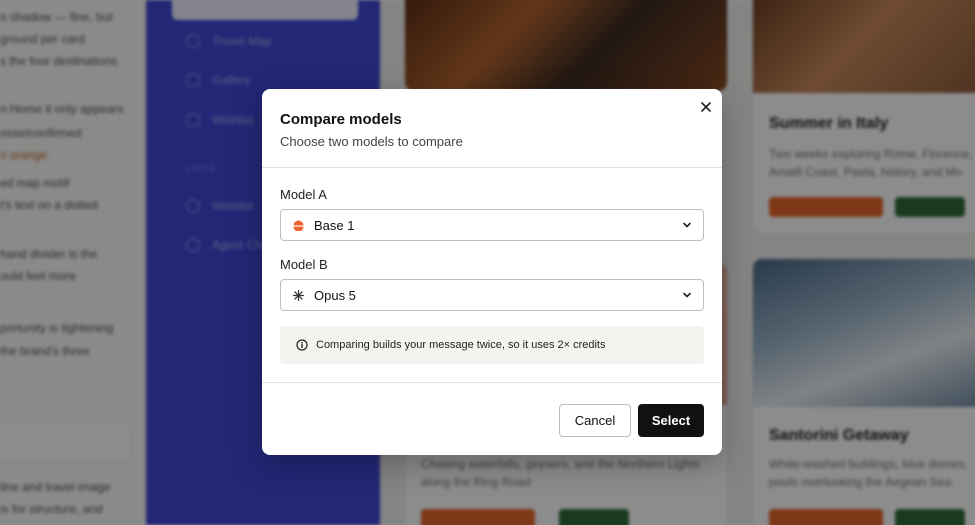 This screenshot has width=975, height=525. I want to click on orange-dot-icon, so click(298, 225).